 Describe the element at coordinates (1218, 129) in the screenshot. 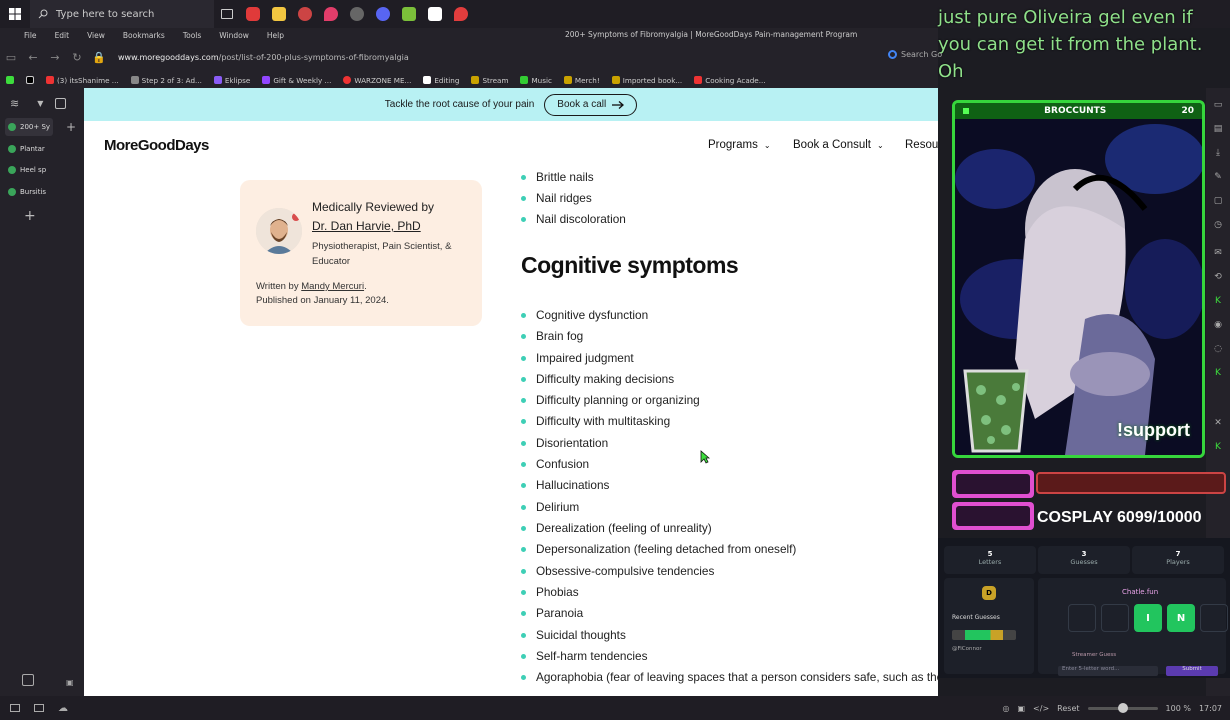

I see `reading-list-icon: ▤` at that location.